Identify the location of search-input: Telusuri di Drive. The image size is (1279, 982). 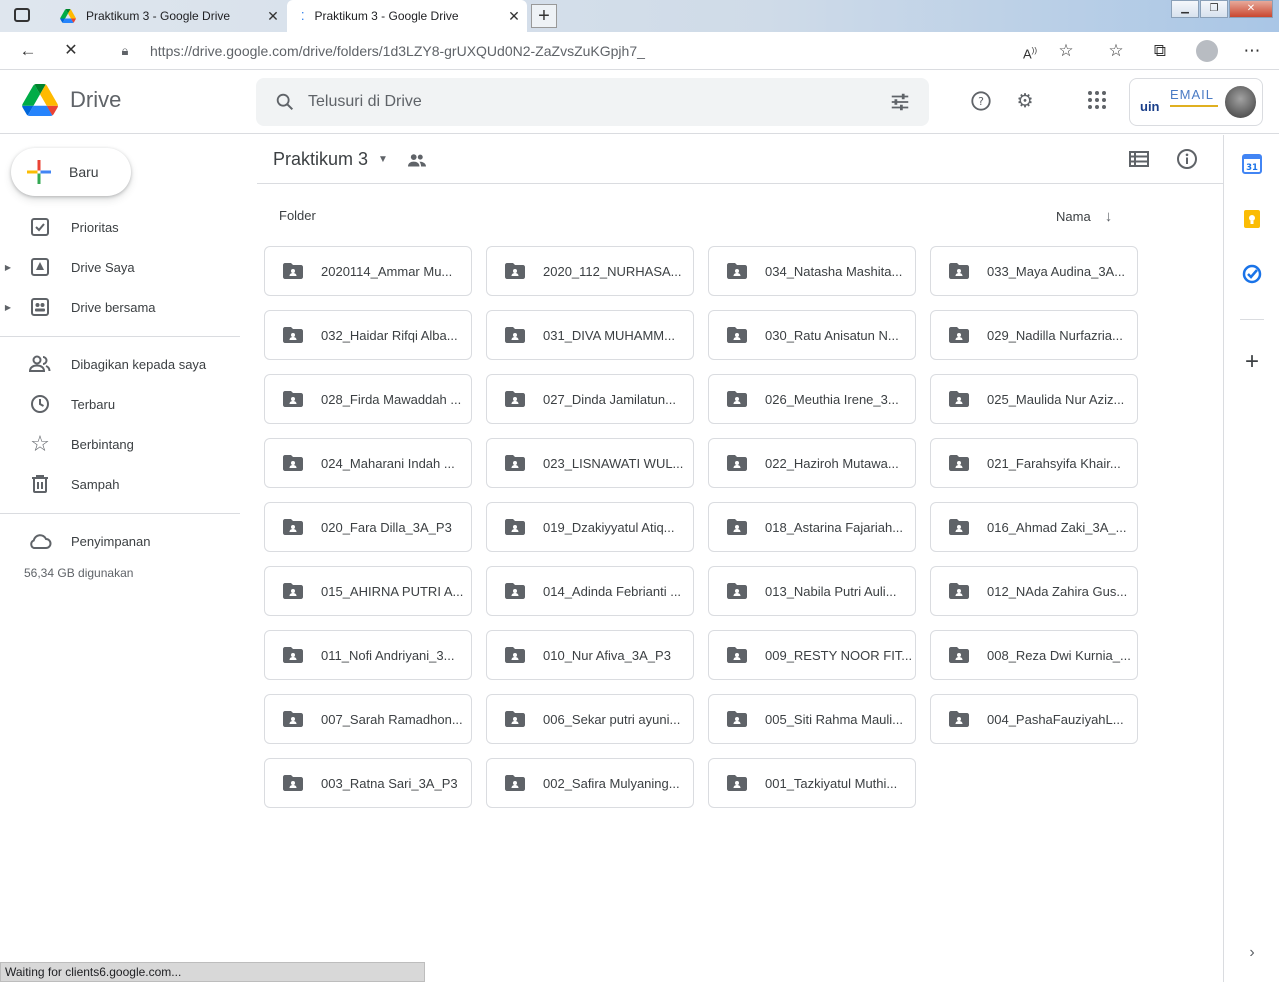
(598, 102).